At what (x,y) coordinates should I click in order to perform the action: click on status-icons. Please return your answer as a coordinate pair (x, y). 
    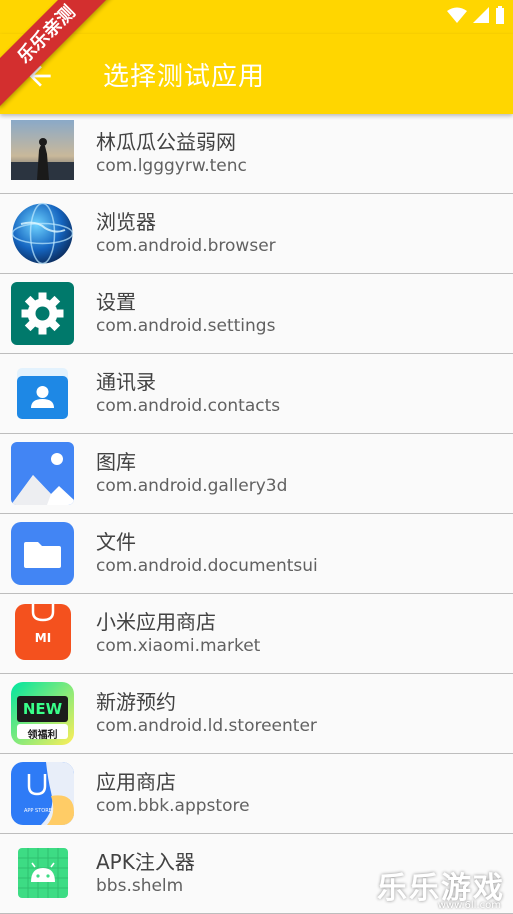
    Looking at the image, I should click on (476, 15).